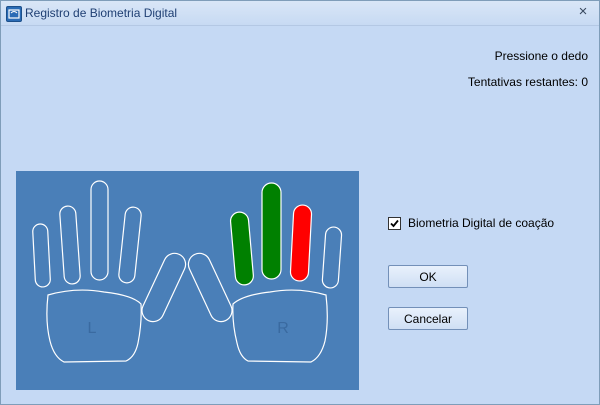  Describe the element at coordinates (92, 328) in the screenshot. I see `left-hand-label: L` at that location.